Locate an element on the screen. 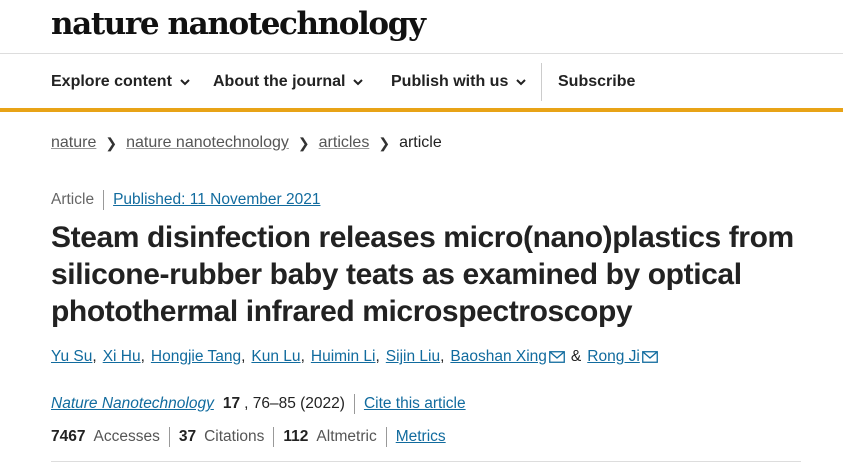 Image resolution: width=843 pixels, height=464 pixels. cite-this-article-link: Cite this article is located at coordinates (415, 404).